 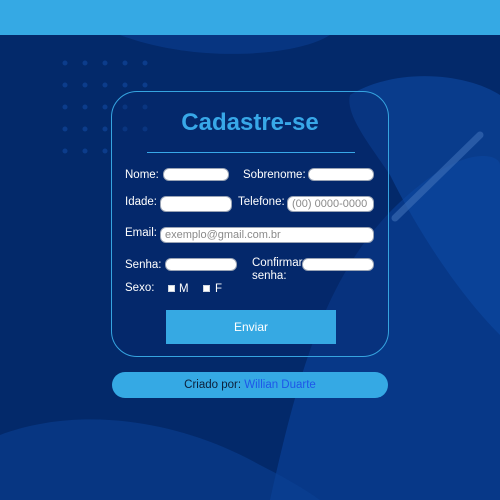 What do you see at coordinates (140, 288) in the screenshot?
I see `sexo-label: Sexo:` at bounding box center [140, 288].